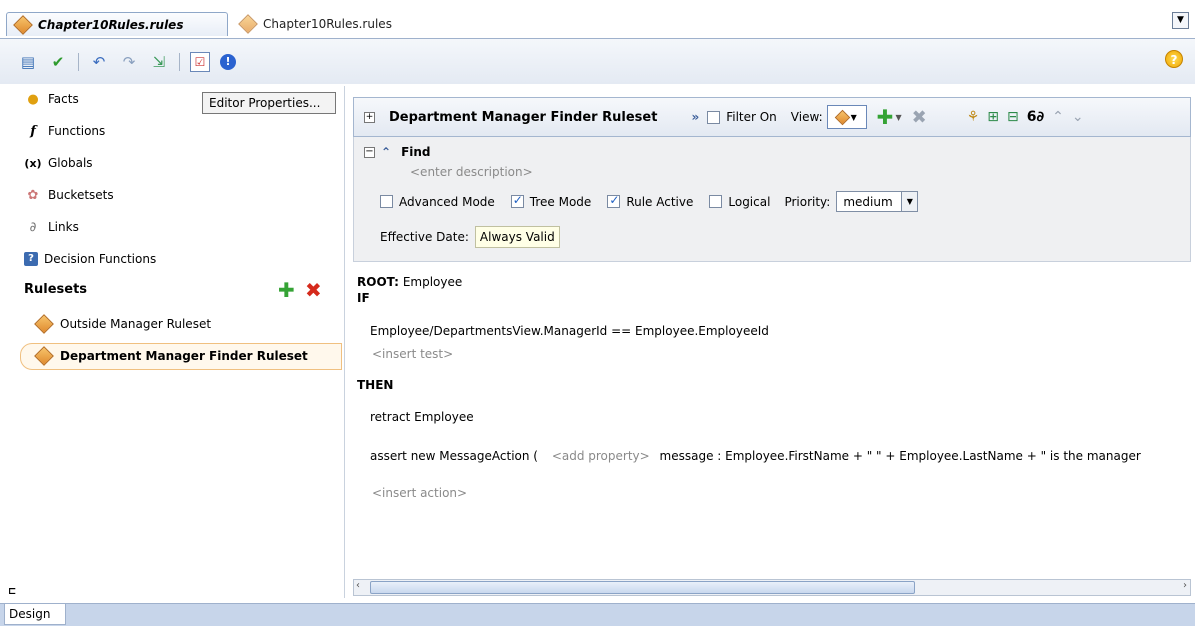 This screenshot has height=626, width=1195. What do you see at coordinates (601, 456) in the screenshot?
I see `add-property-placeholder: <add property>` at bounding box center [601, 456].